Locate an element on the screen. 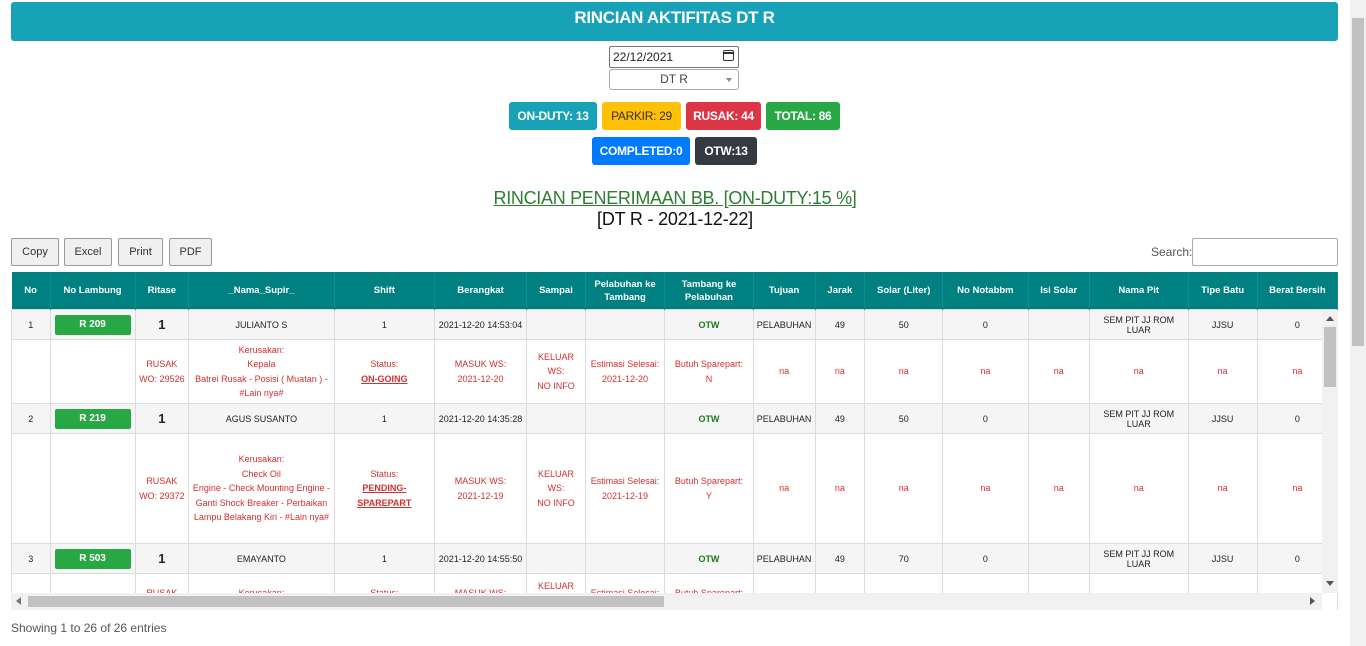  col-header-tam-pel: Tambang ke Pelabuhan is located at coordinates (709, 291).